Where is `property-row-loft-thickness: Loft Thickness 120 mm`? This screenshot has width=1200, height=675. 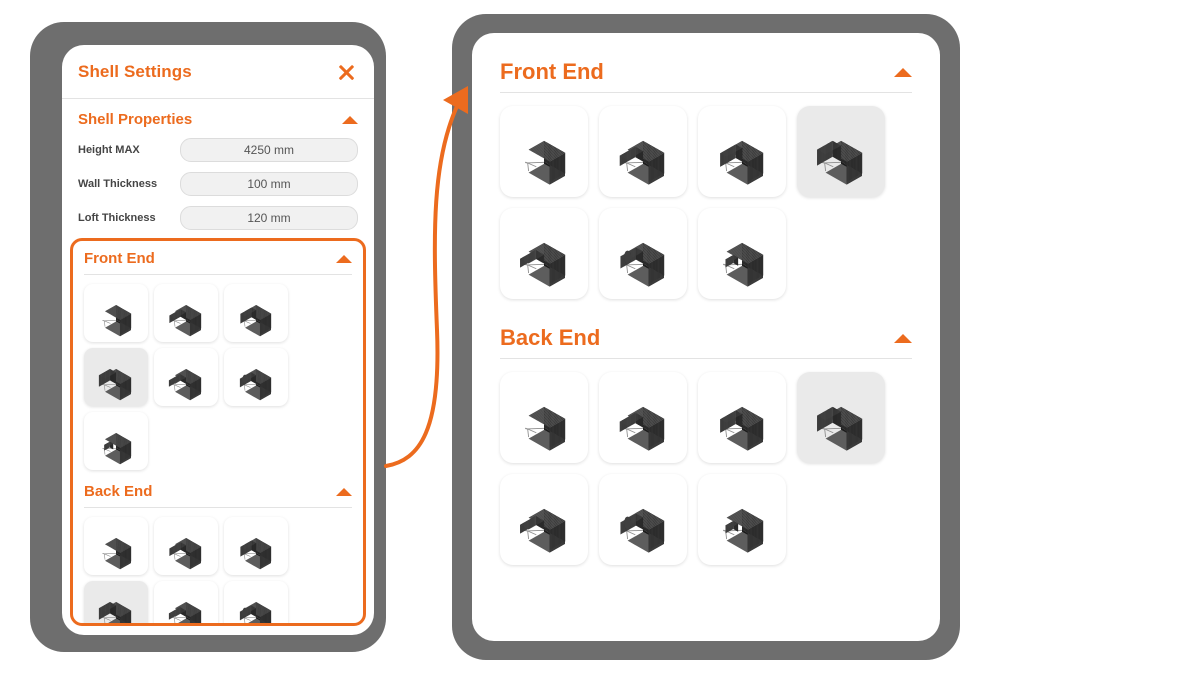 property-row-loft-thickness: Loft Thickness 120 mm is located at coordinates (218, 218).